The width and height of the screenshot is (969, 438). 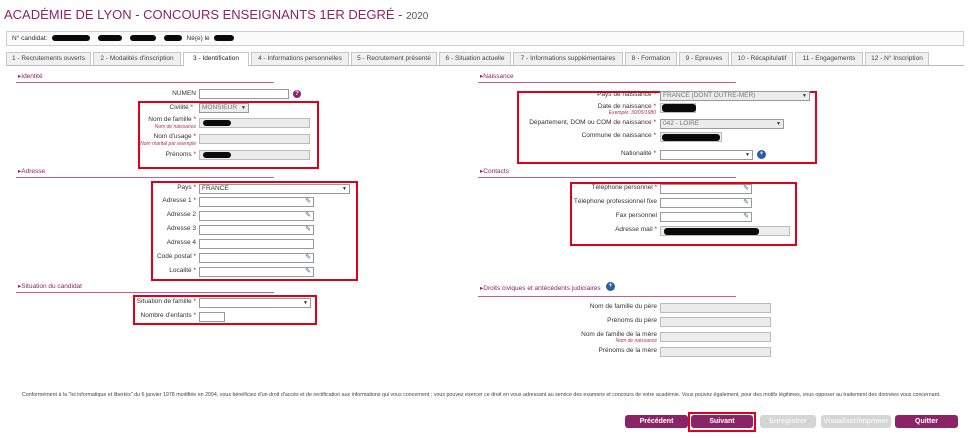 I want to click on nom-famille-sub: Nom de naissance, so click(x=175, y=127).